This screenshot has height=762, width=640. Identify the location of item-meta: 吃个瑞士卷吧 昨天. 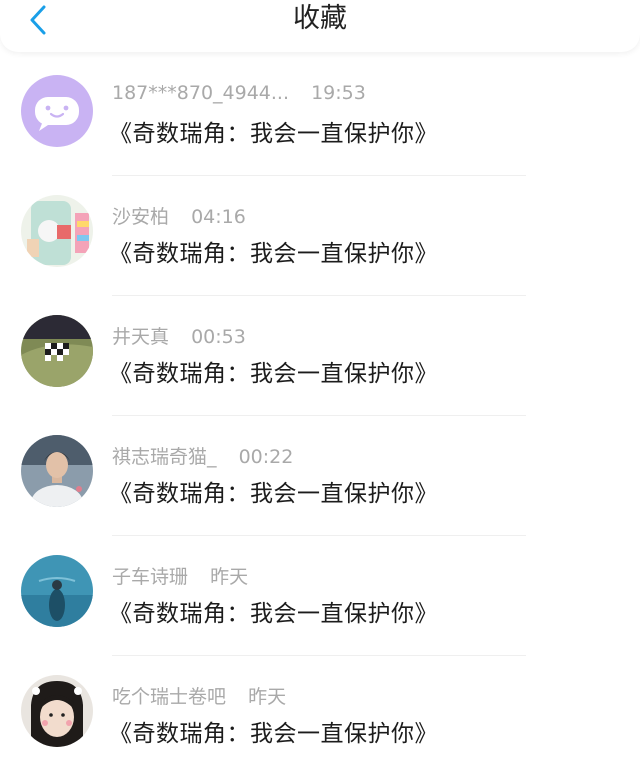
(199, 695).